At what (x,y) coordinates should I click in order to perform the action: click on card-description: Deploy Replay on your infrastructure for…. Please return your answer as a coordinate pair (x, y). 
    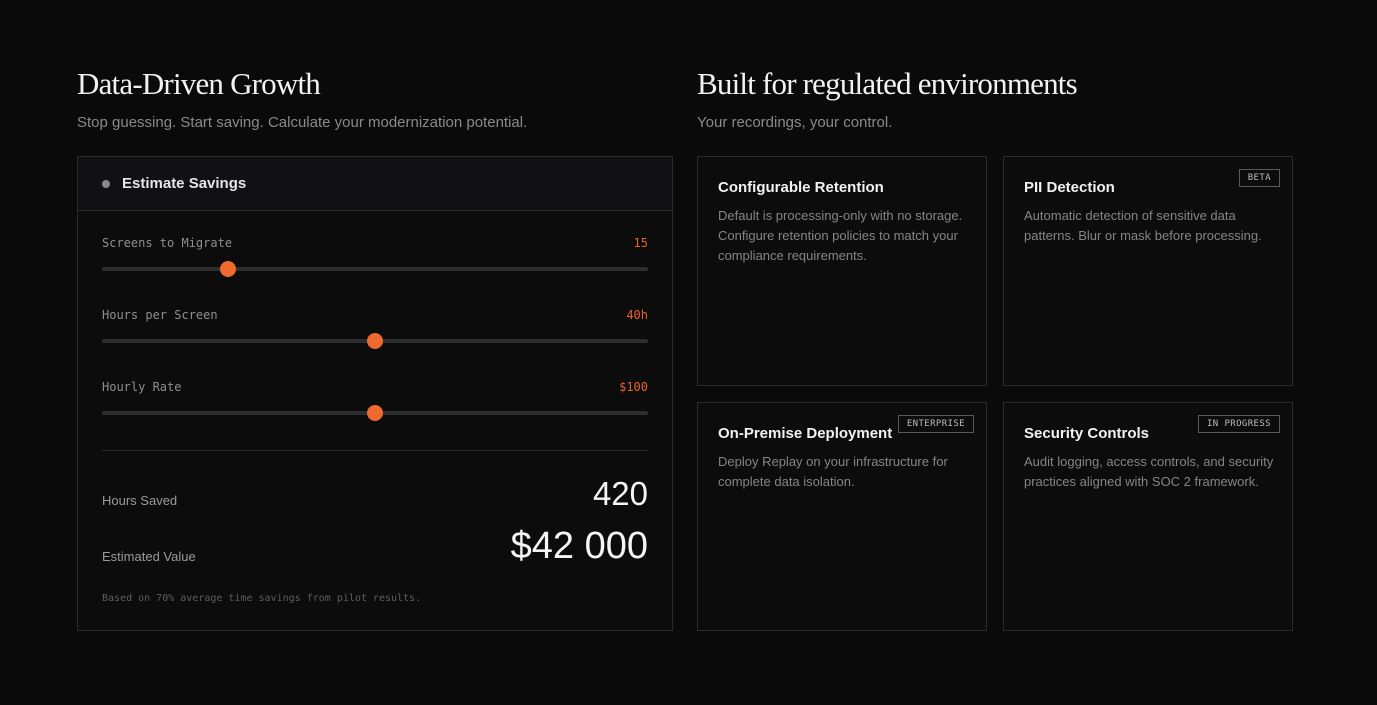
    Looking at the image, I should click on (833, 471).